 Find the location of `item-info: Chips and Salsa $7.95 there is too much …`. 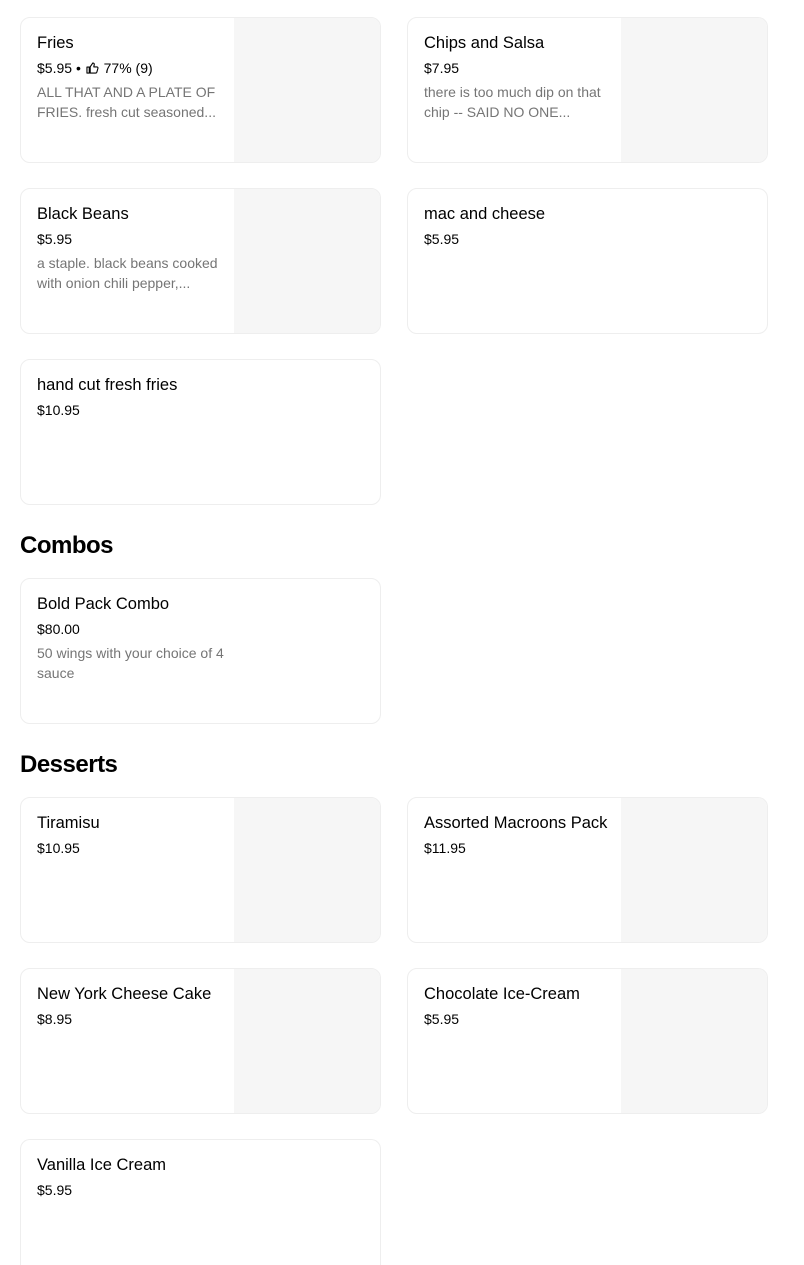

item-info: Chips and Salsa $7.95 there is too much … is located at coordinates (519, 77).